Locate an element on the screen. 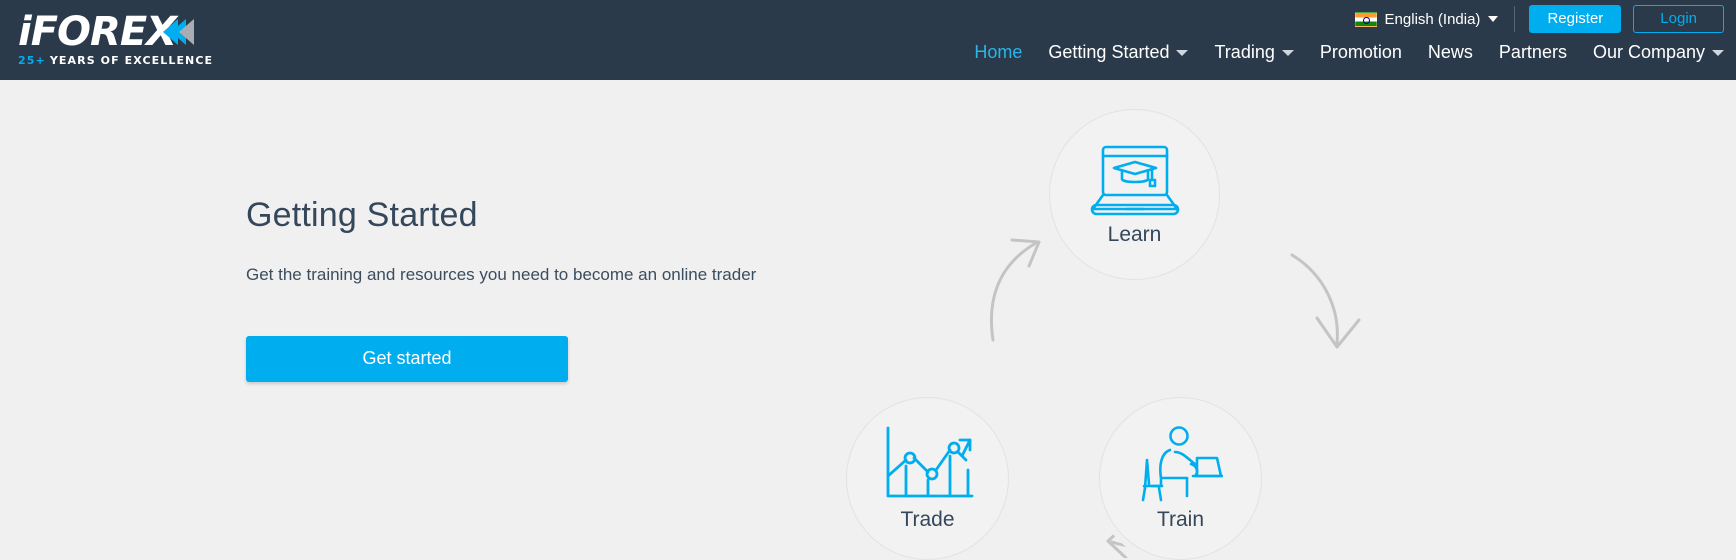  laptop-graduation-cap-icon is located at coordinates (1135, 180).